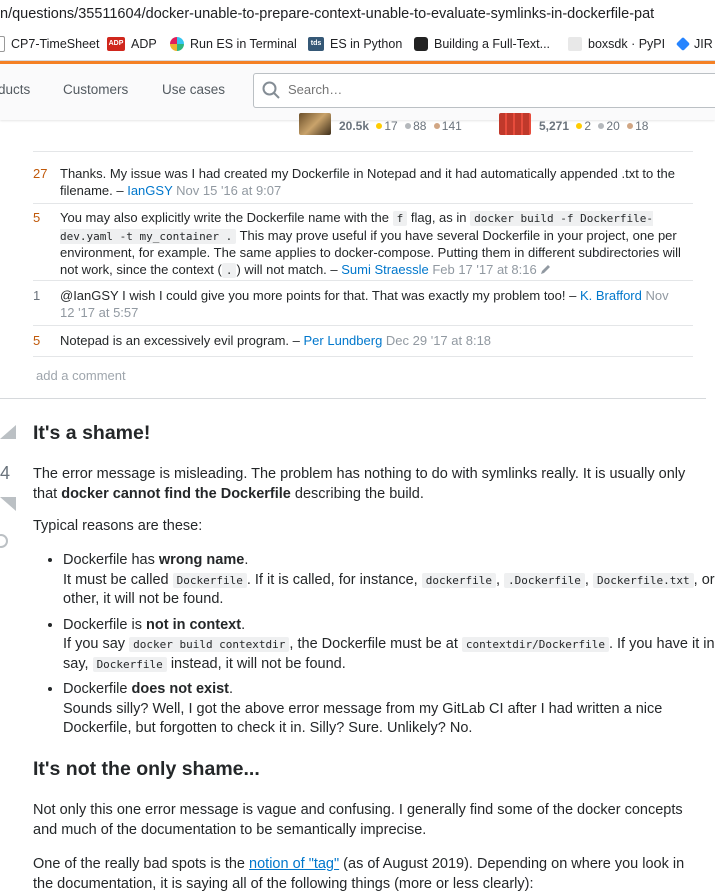 The width and height of the screenshot is (715, 895). What do you see at coordinates (316, 44) in the screenshot?
I see `tds-icon: tds` at bounding box center [316, 44].